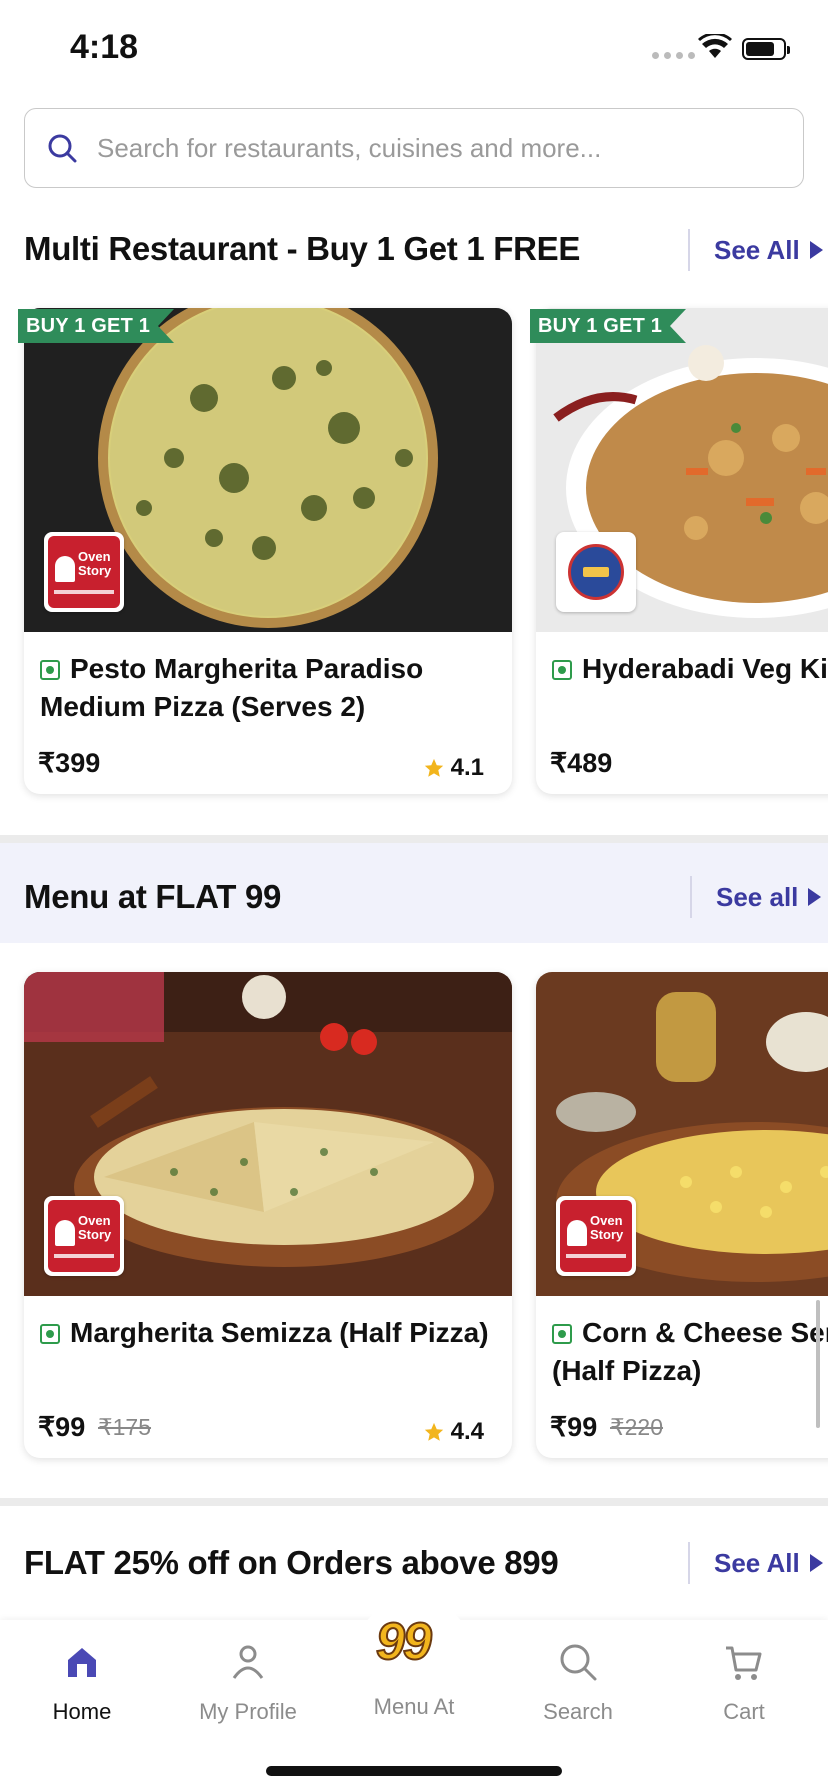 This screenshot has height=1792, width=828. What do you see at coordinates (82, 1662) in the screenshot?
I see `home-icon` at bounding box center [82, 1662].